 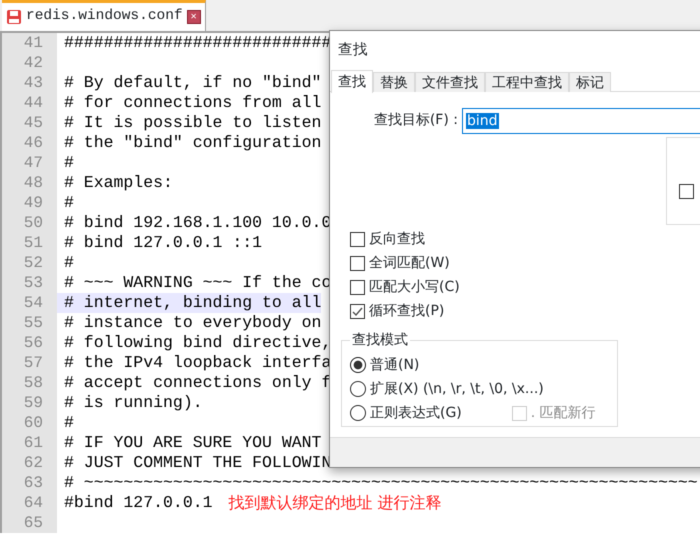 I want to click on line-number: 42, so click(x=29, y=63).